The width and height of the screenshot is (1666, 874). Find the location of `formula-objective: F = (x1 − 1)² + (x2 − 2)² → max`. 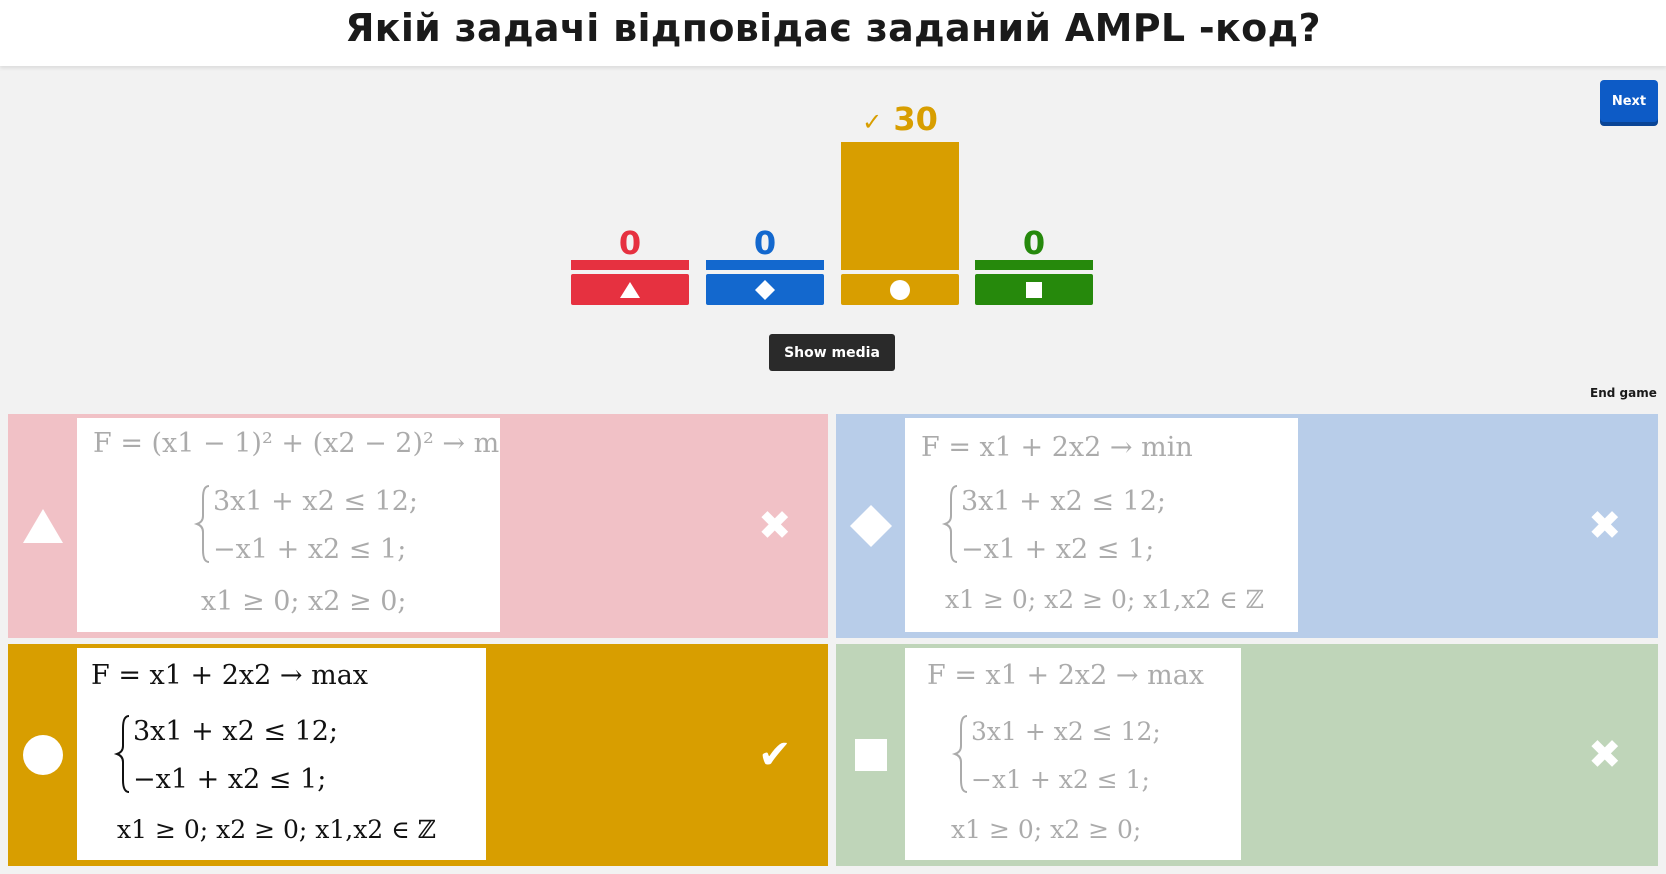

formula-objective: F = (x1 − 1)² + (x2 − 2)² → max is located at coordinates (296, 443).